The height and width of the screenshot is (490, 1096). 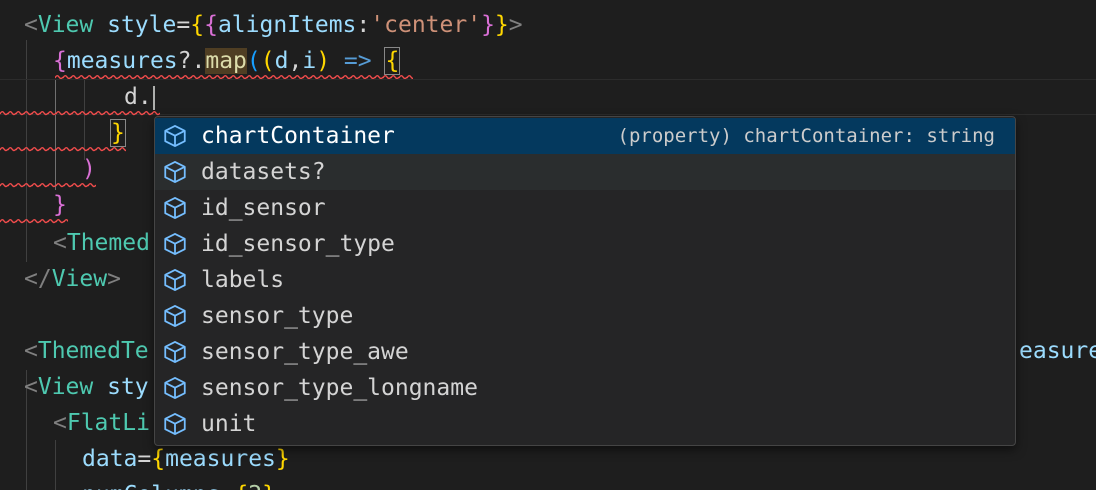 What do you see at coordinates (263, 172) in the screenshot?
I see `suggestion-label: datasets?` at bounding box center [263, 172].